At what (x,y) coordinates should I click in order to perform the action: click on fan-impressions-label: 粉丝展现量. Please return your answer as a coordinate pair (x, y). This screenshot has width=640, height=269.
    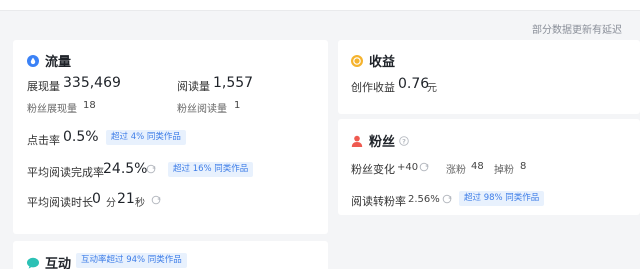
    Looking at the image, I should click on (52, 109).